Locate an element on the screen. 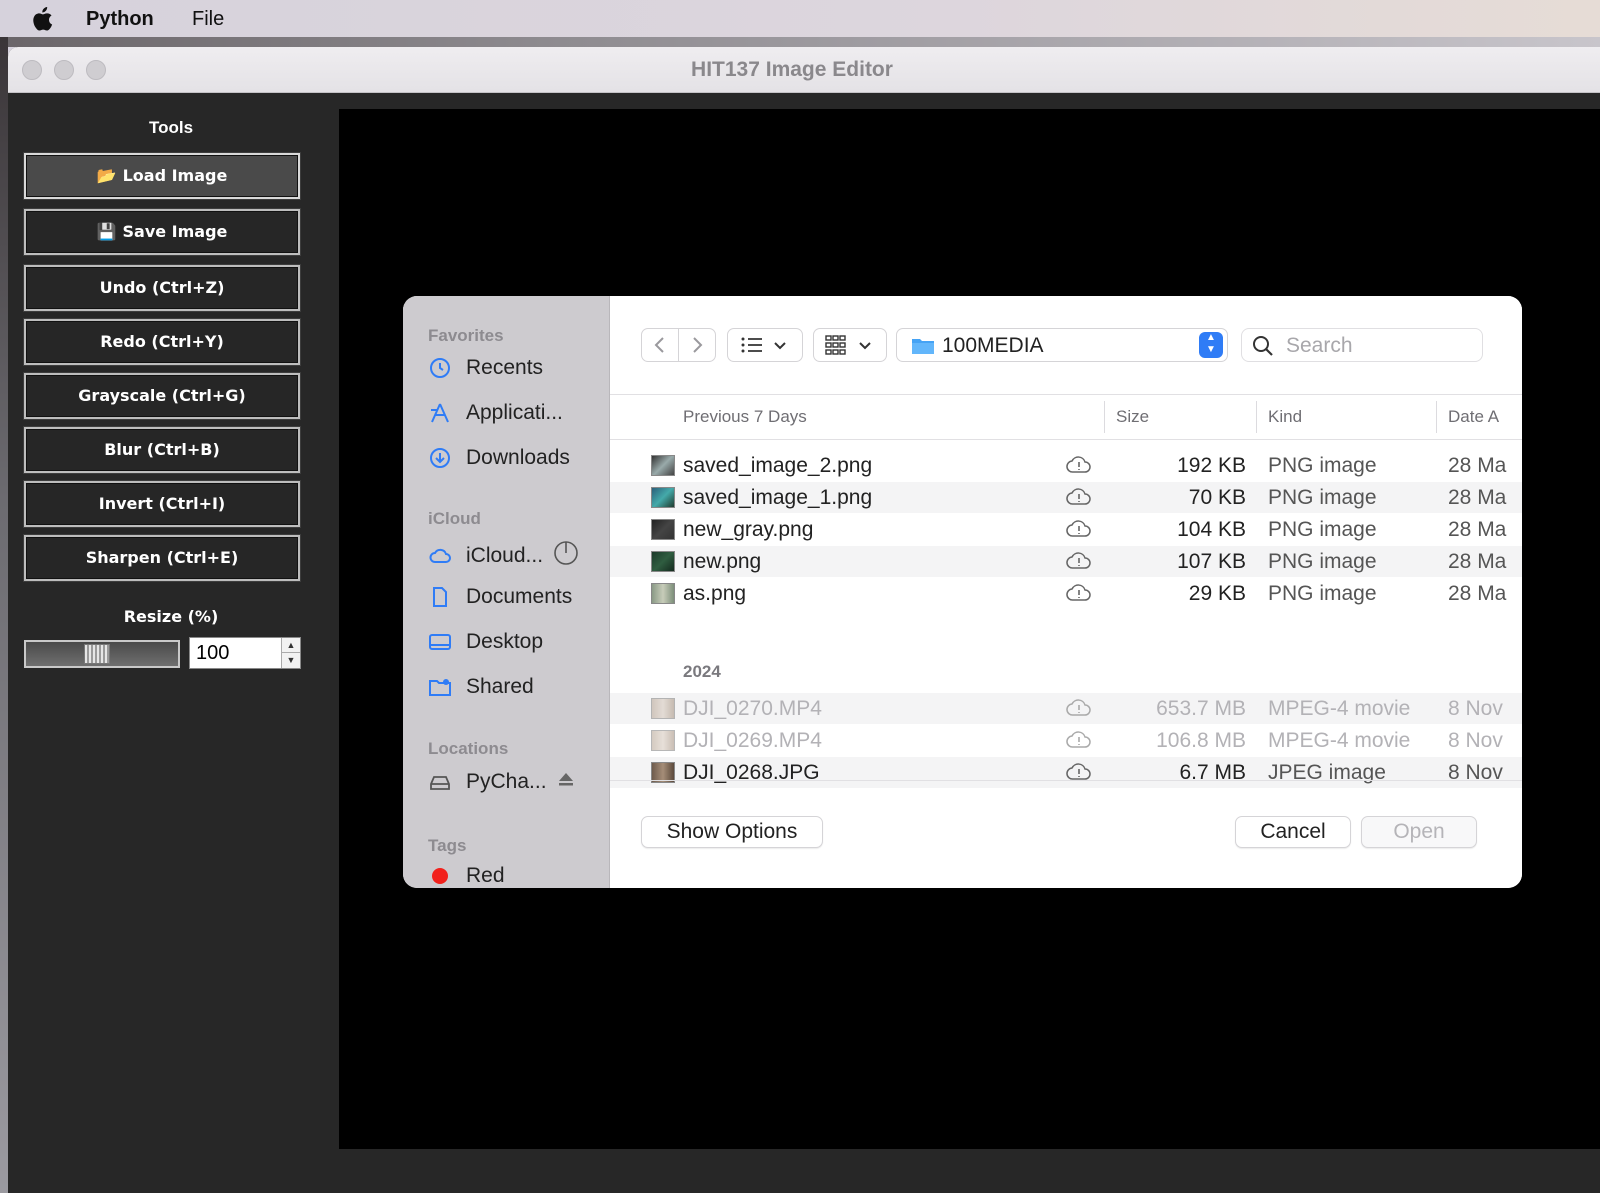 This screenshot has width=1600, height=1193. applications-icon is located at coordinates (440, 413).